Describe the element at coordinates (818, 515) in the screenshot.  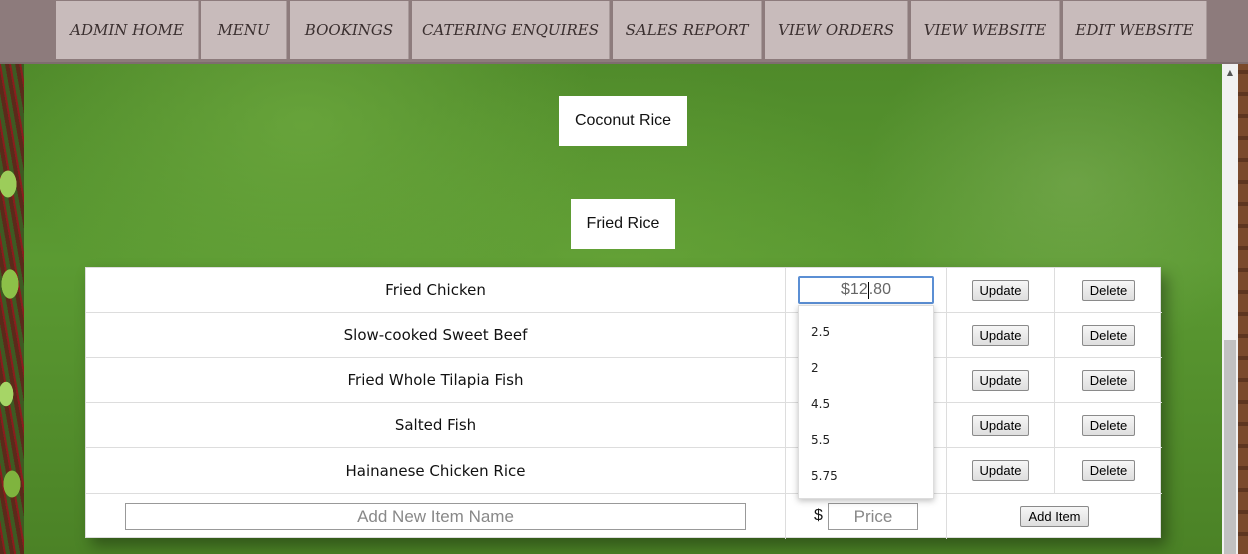
I see `currency-symbol: $` at that location.